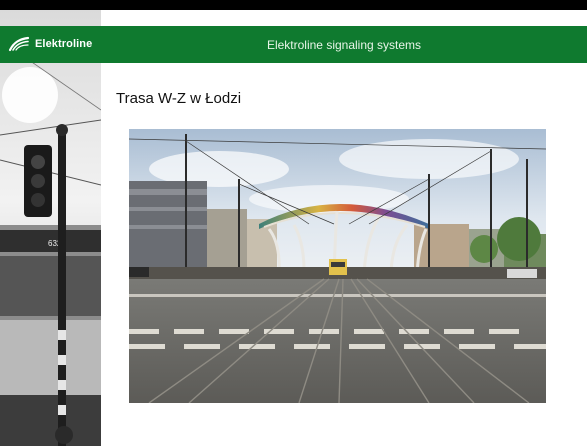  What do you see at coordinates (293, 5) in the screenshot?
I see `top-black-bar` at bounding box center [293, 5].